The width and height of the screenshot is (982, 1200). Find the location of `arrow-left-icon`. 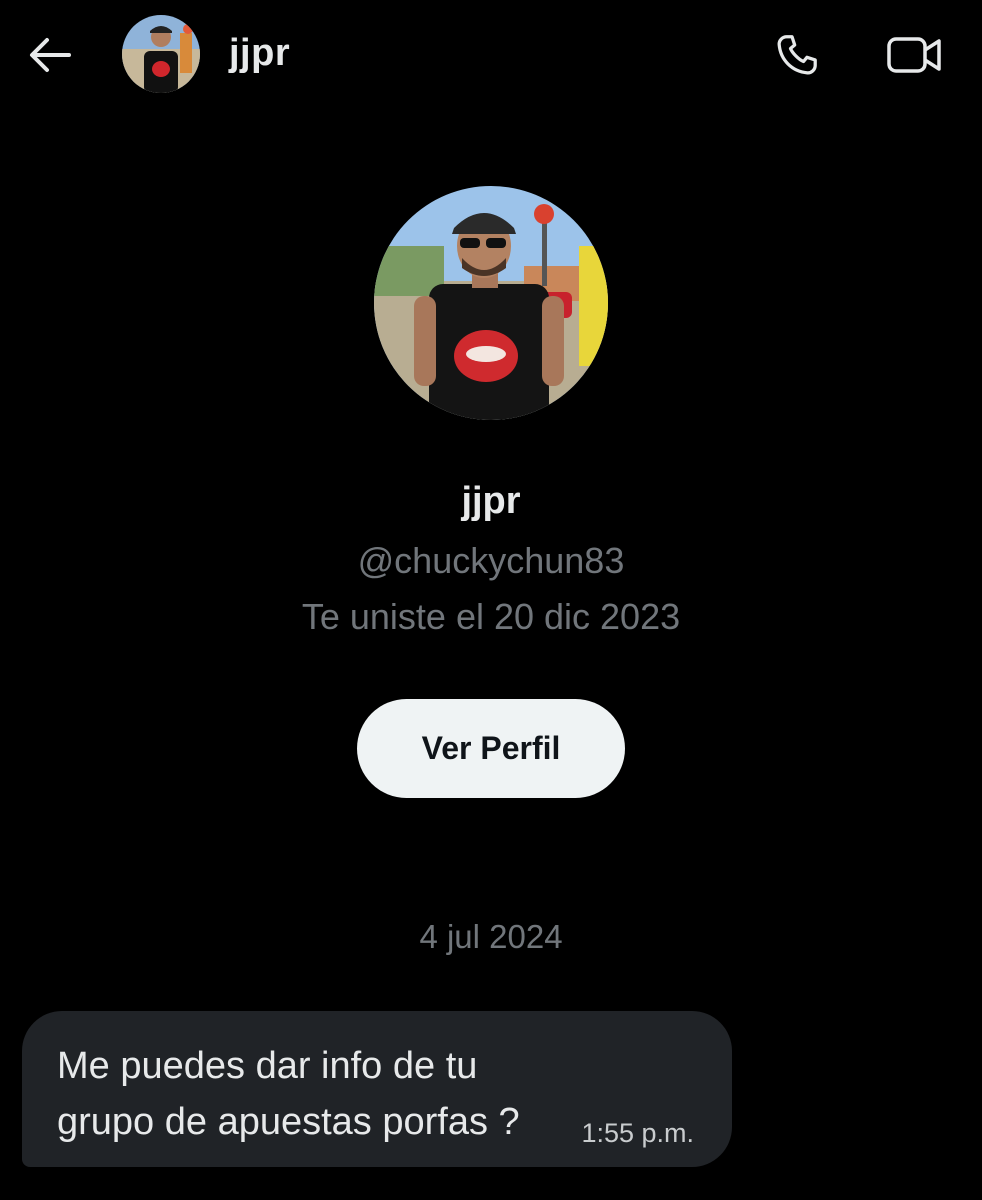

arrow-left-icon is located at coordinates (50, 55).